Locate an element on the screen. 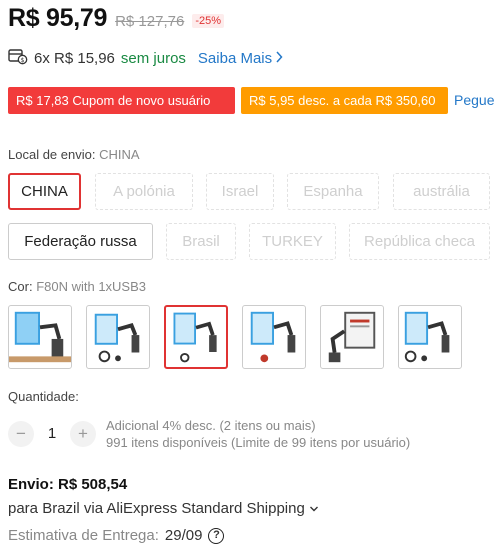 The height and width of the screenshot is (560, 500). ship-option-spain: Espanha is located at coordinates (333, 191).